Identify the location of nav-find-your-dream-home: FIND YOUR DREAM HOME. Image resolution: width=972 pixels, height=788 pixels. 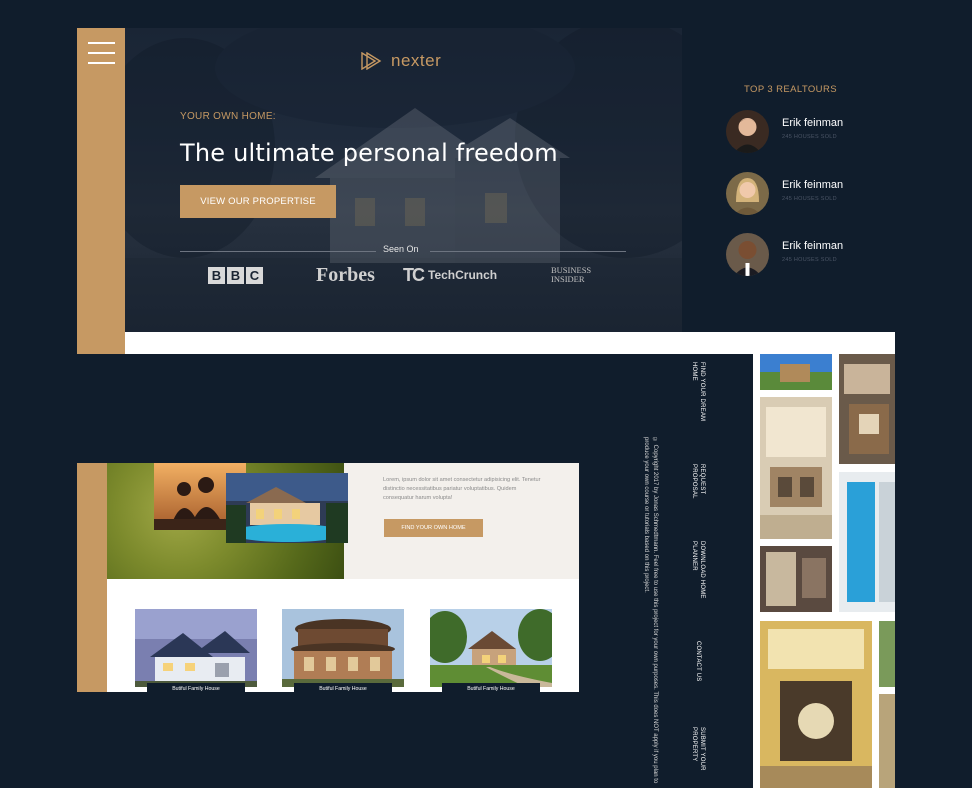
(698, 397).